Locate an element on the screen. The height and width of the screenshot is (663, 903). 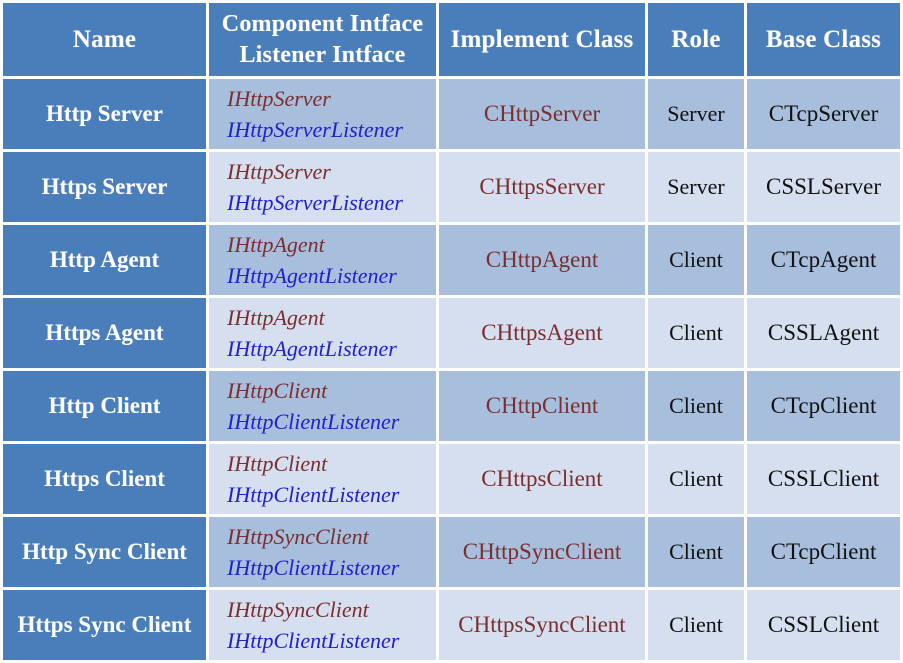
cell-name: Http Agent is located at coordinates (104, 260).